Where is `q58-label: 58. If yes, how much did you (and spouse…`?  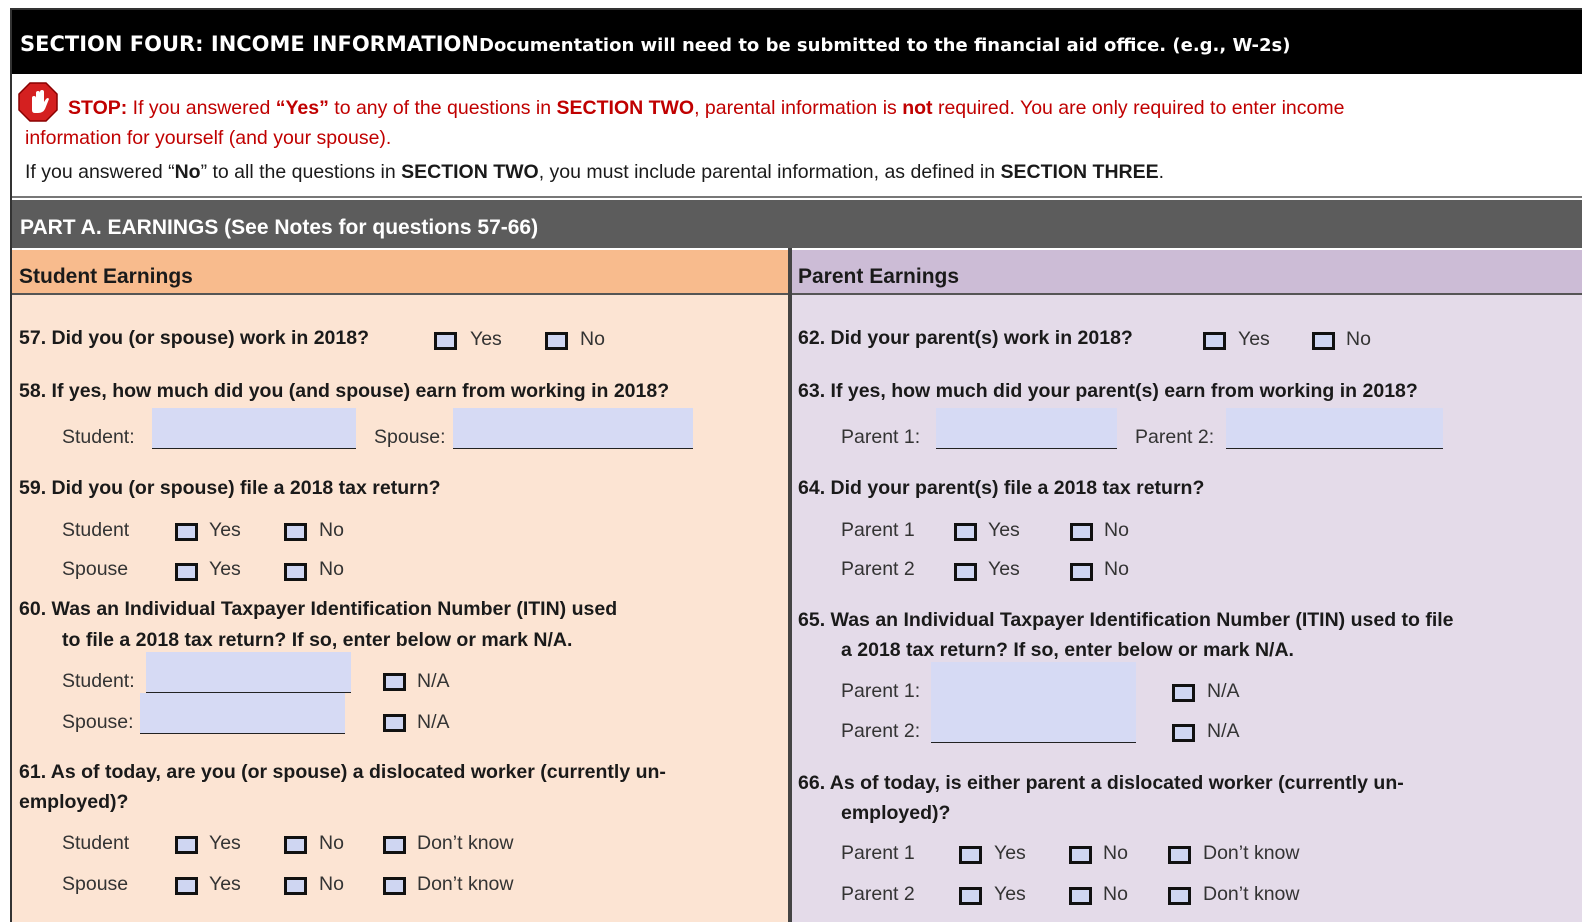 q58-label: 58. If yes, how much did you (and spouse… is located at coordinates (344, 391).